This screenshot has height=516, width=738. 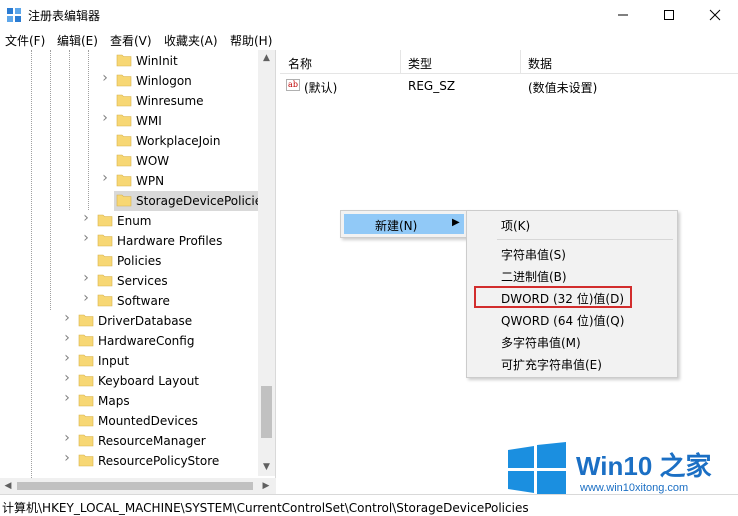 What do you see at coordinates (369, 40) in the screenshot?
I see `menu-bar: 文件(F) 编辑(E) 查看(V) 收藏夹(A) 帮助(H)` at bounding box center [369, 40].